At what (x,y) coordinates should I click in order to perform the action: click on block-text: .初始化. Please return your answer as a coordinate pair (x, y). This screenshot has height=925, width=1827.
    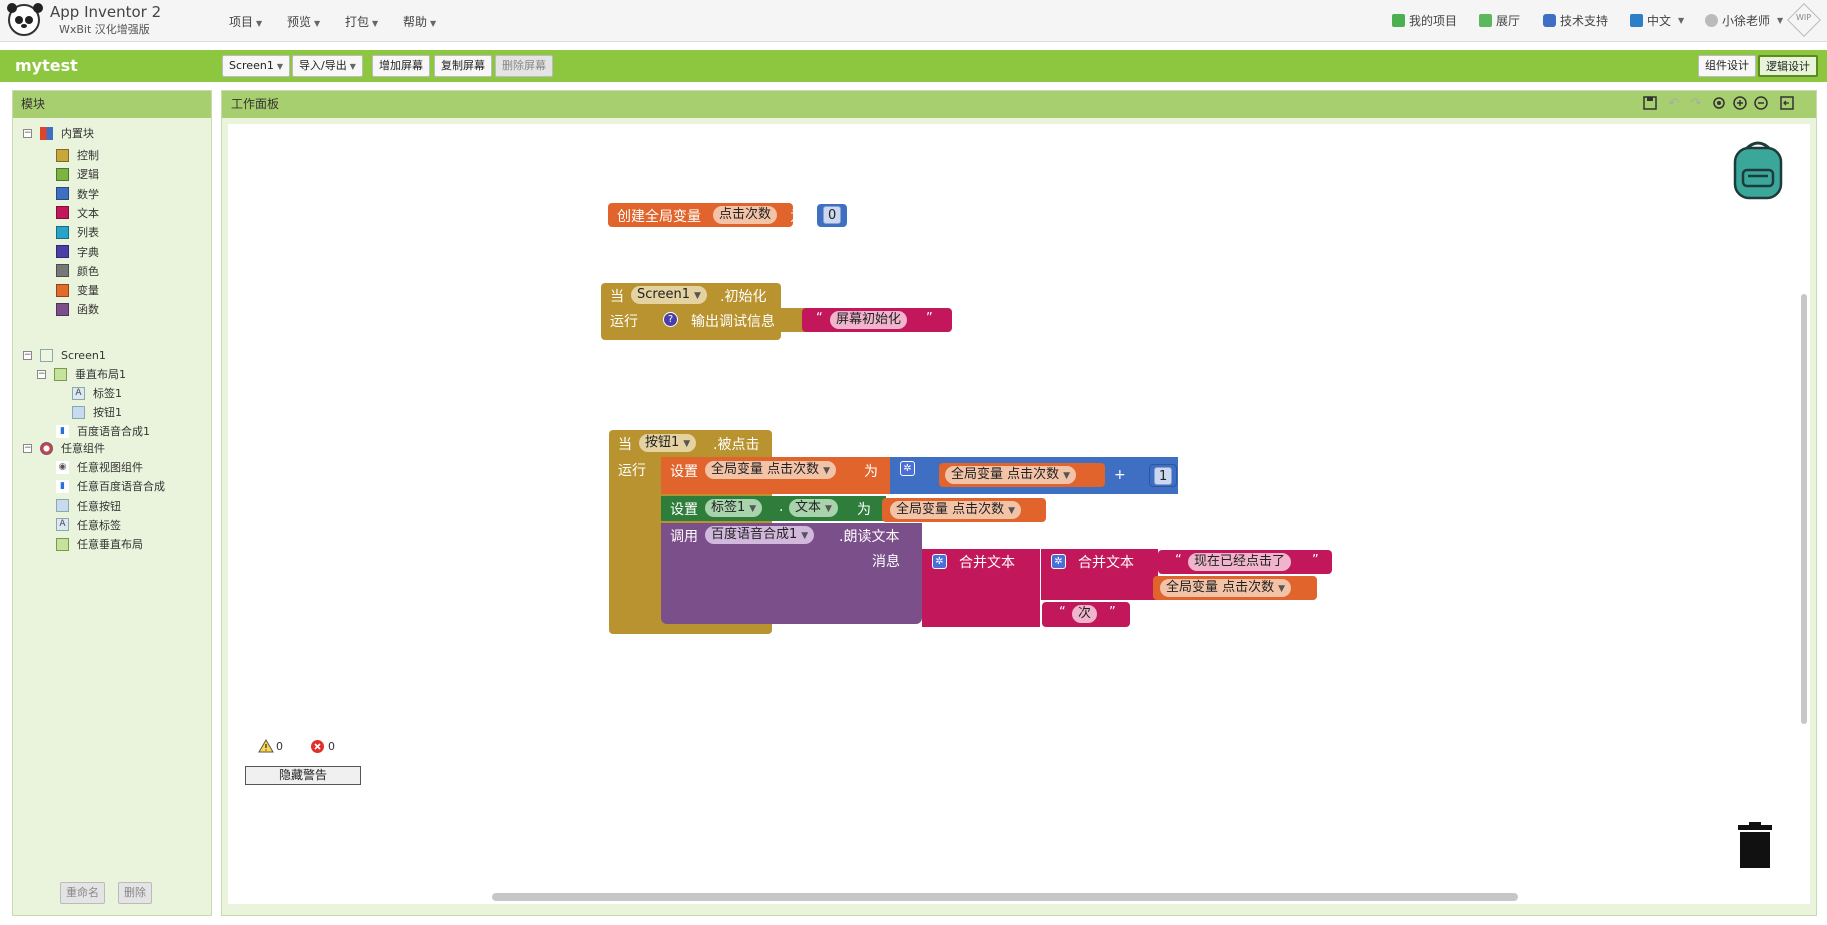
    Looking at the image, I should click on (743, 297).